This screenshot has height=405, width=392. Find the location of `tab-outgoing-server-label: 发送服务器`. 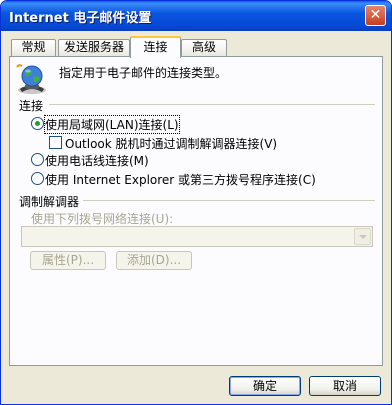

tab-outgoing-server-label: 发送服务器 is located at coordinates (93, 47).